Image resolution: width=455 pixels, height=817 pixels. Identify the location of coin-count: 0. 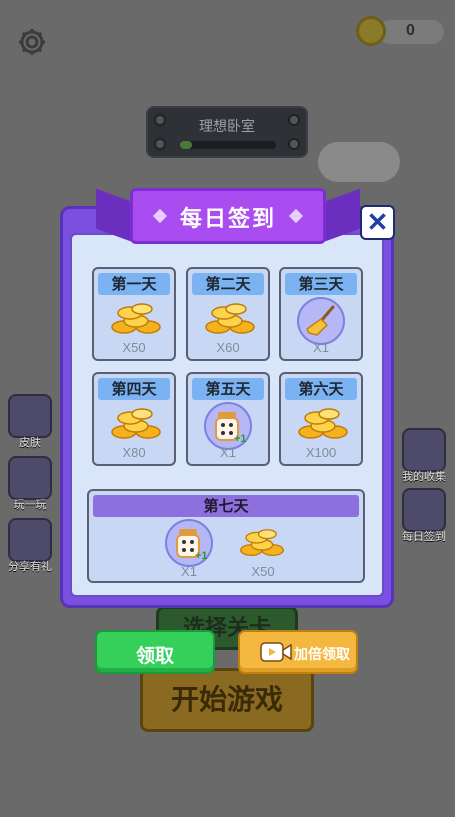
(410, 30).